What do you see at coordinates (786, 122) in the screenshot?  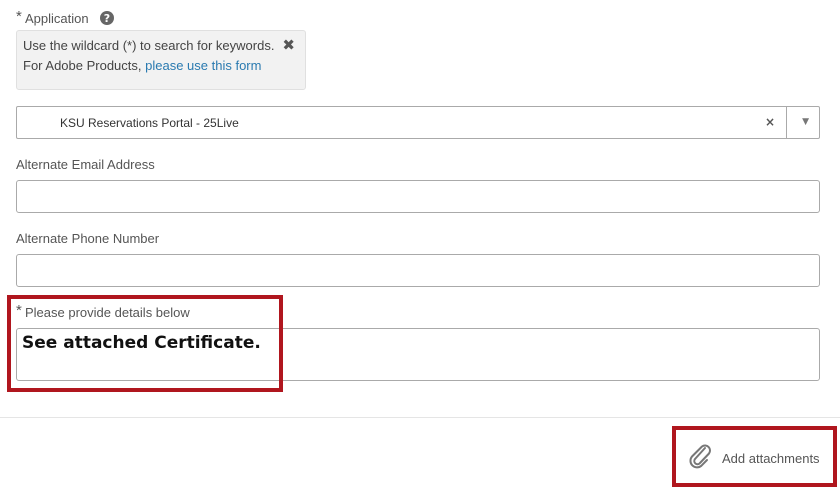 I see `select-divider` at bounding box center [786, 122].